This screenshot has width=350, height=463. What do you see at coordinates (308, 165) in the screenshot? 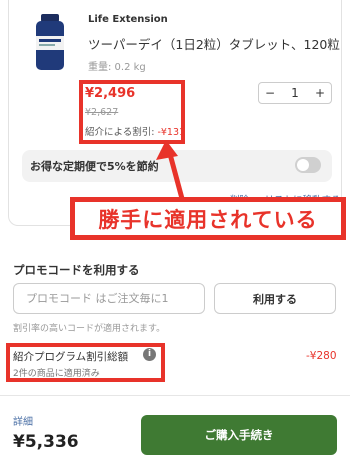
I see `subscription-toggle` at bounding box center [308, 165].